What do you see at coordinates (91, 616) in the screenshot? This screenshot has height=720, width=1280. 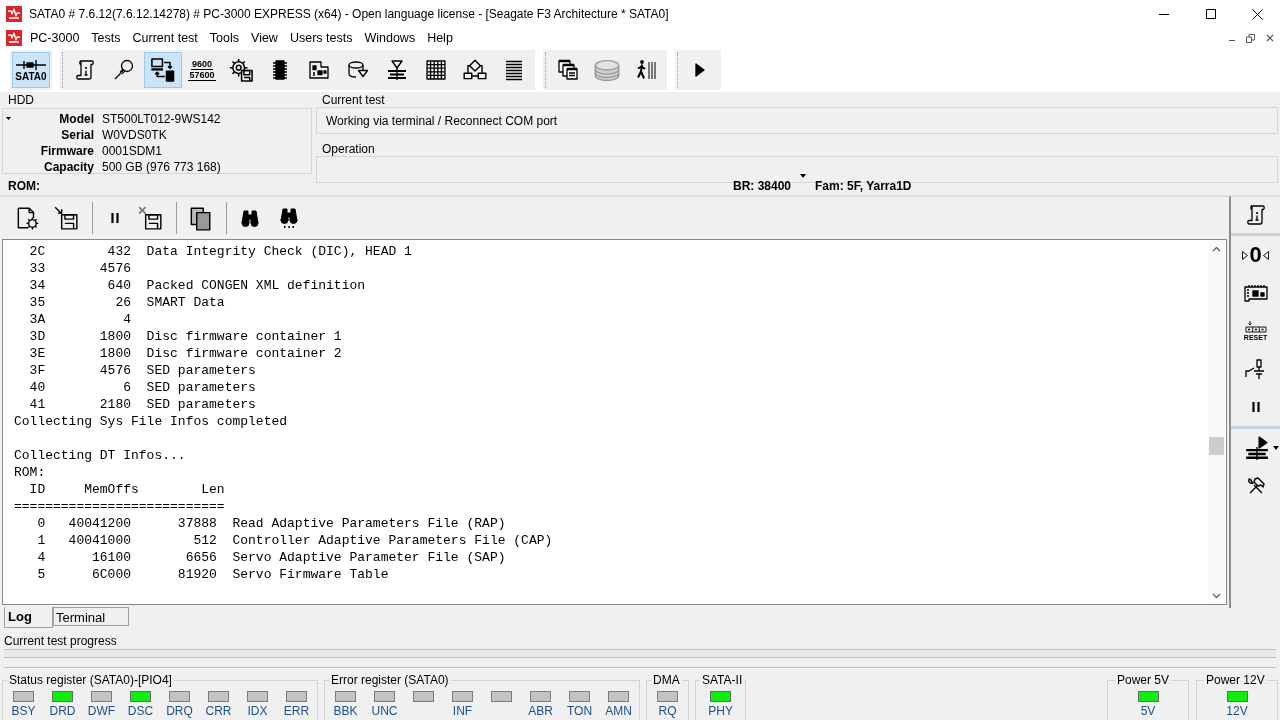 I see `tab: Terminal` at bounding box center [91, 616].